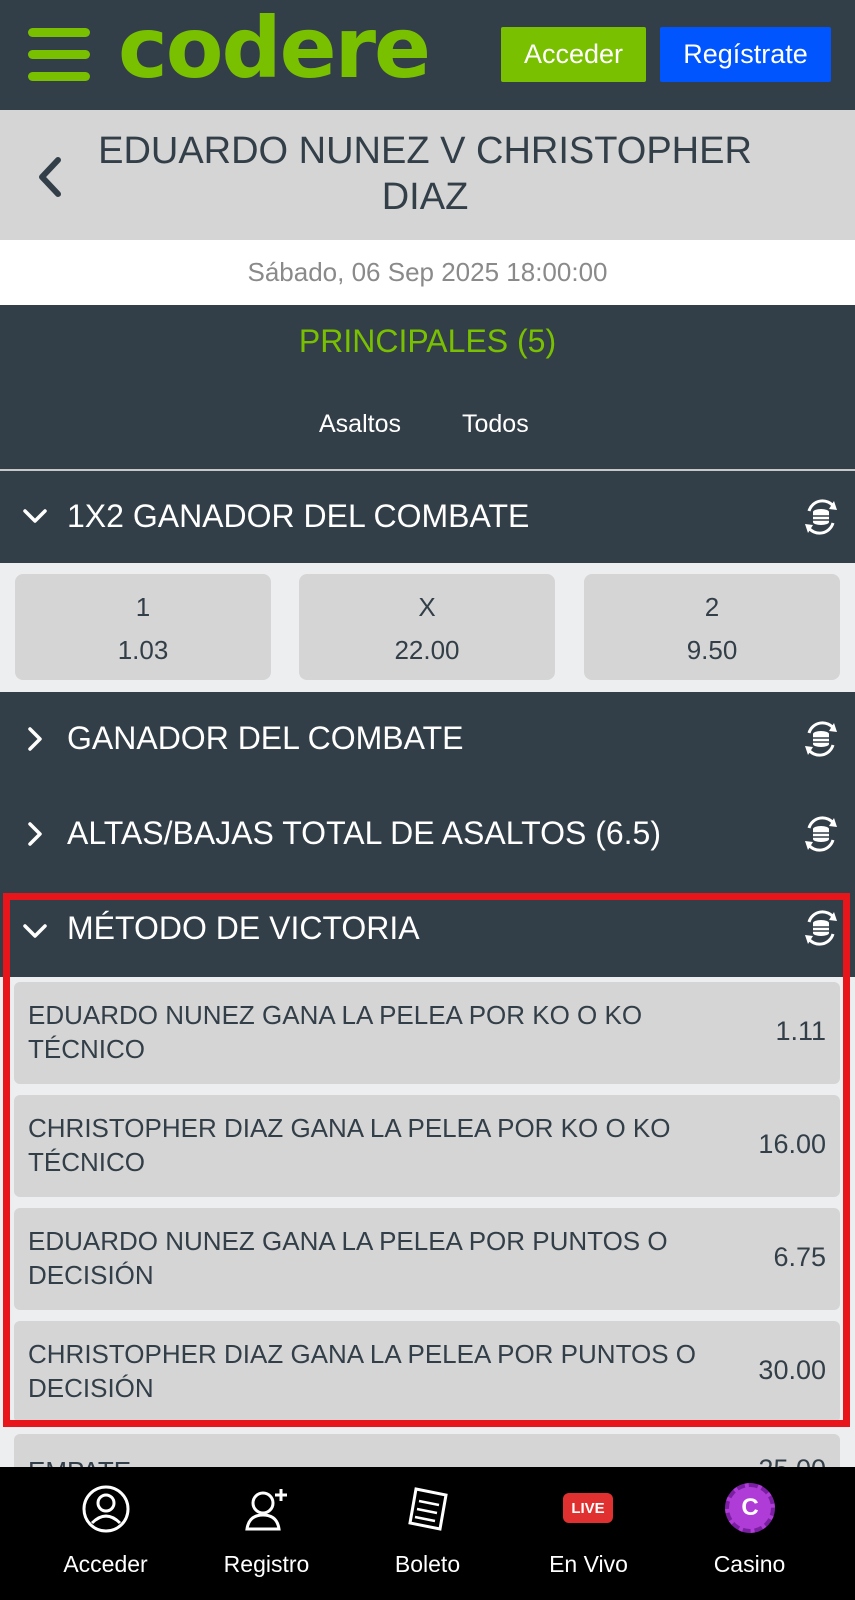  Describe the element at coordinates (298, 516) in the screenshot. I see `market-title: 1X2 GANADOR DEL COMBATE` at that location.